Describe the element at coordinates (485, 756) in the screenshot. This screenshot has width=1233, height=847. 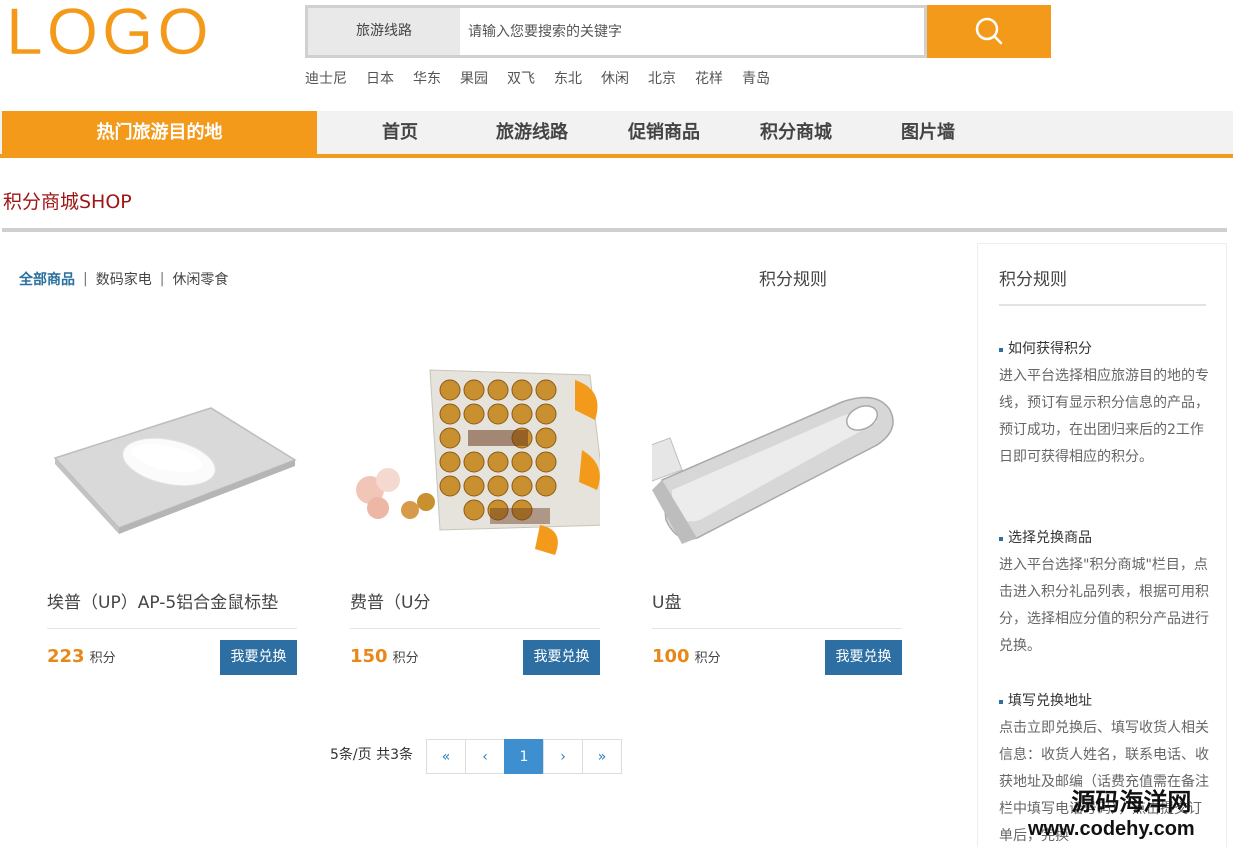
I see `prev-page-button: ‹` at that location.